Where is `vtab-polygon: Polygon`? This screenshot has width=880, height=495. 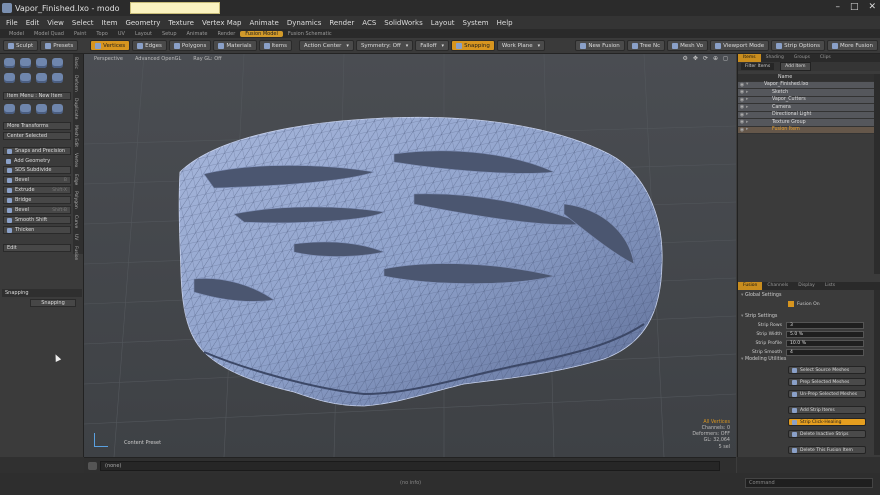 vtab-polygon: Polygon is located at coordinates (75, 200).